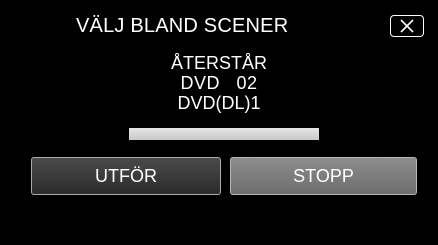 This screenshot has height=245, width=438. Describe the element at coordinates (218, 63) in the screenshot. I see `remaining-label: ÅTERSTÅR` at that location.